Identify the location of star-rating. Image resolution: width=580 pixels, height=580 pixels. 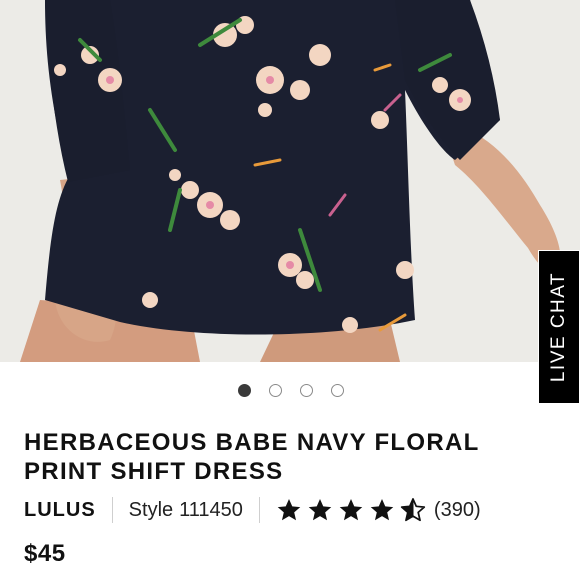
(351, 510).